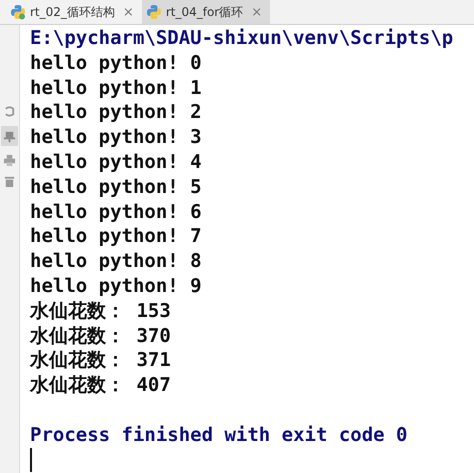 Image resolution: width=474 pixels, height=473 pixels. What do you see at coordinates (74, 12) in the screenshot?
I see `editor-tab: rt_02_循环结构 ×` at bounding box center [74, 12].